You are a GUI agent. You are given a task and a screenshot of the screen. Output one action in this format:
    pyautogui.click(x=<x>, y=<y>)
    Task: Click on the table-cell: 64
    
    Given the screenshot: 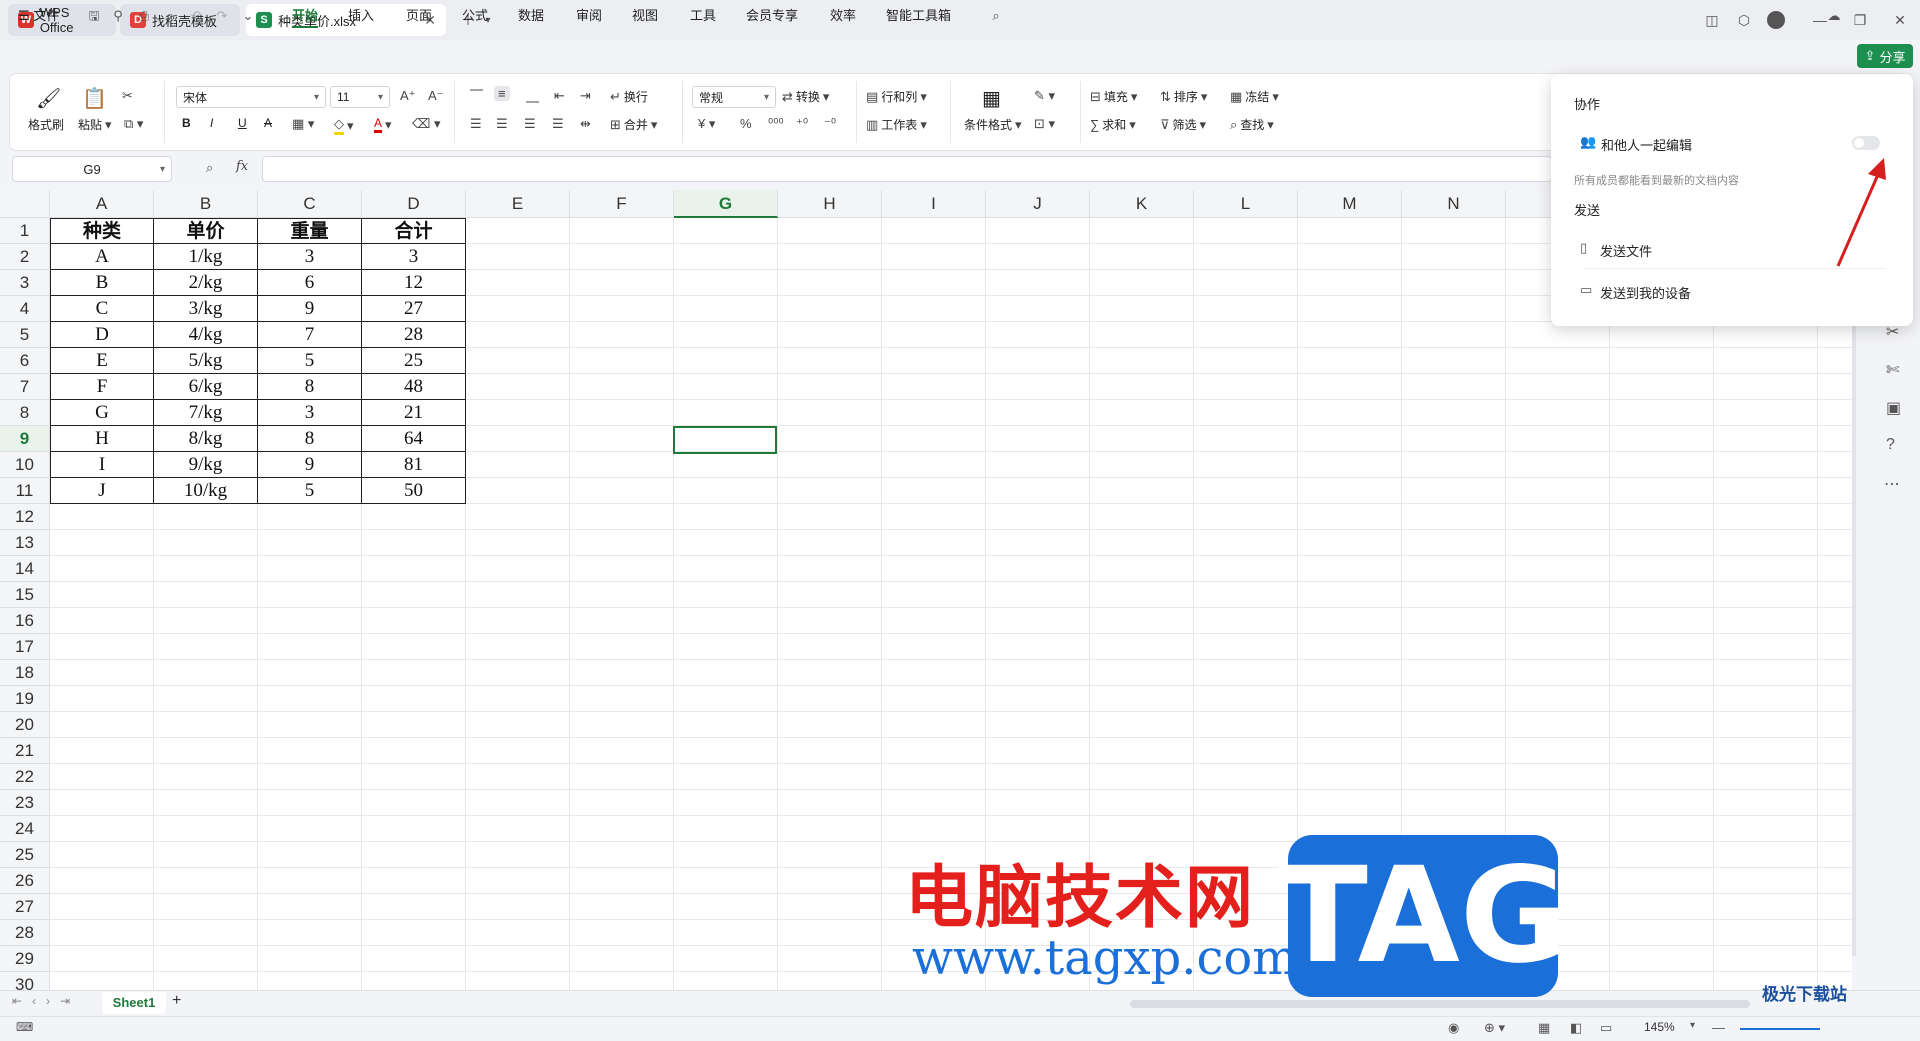 What is the action you would take?
    pyautogui.click(x=414, y=439)
    